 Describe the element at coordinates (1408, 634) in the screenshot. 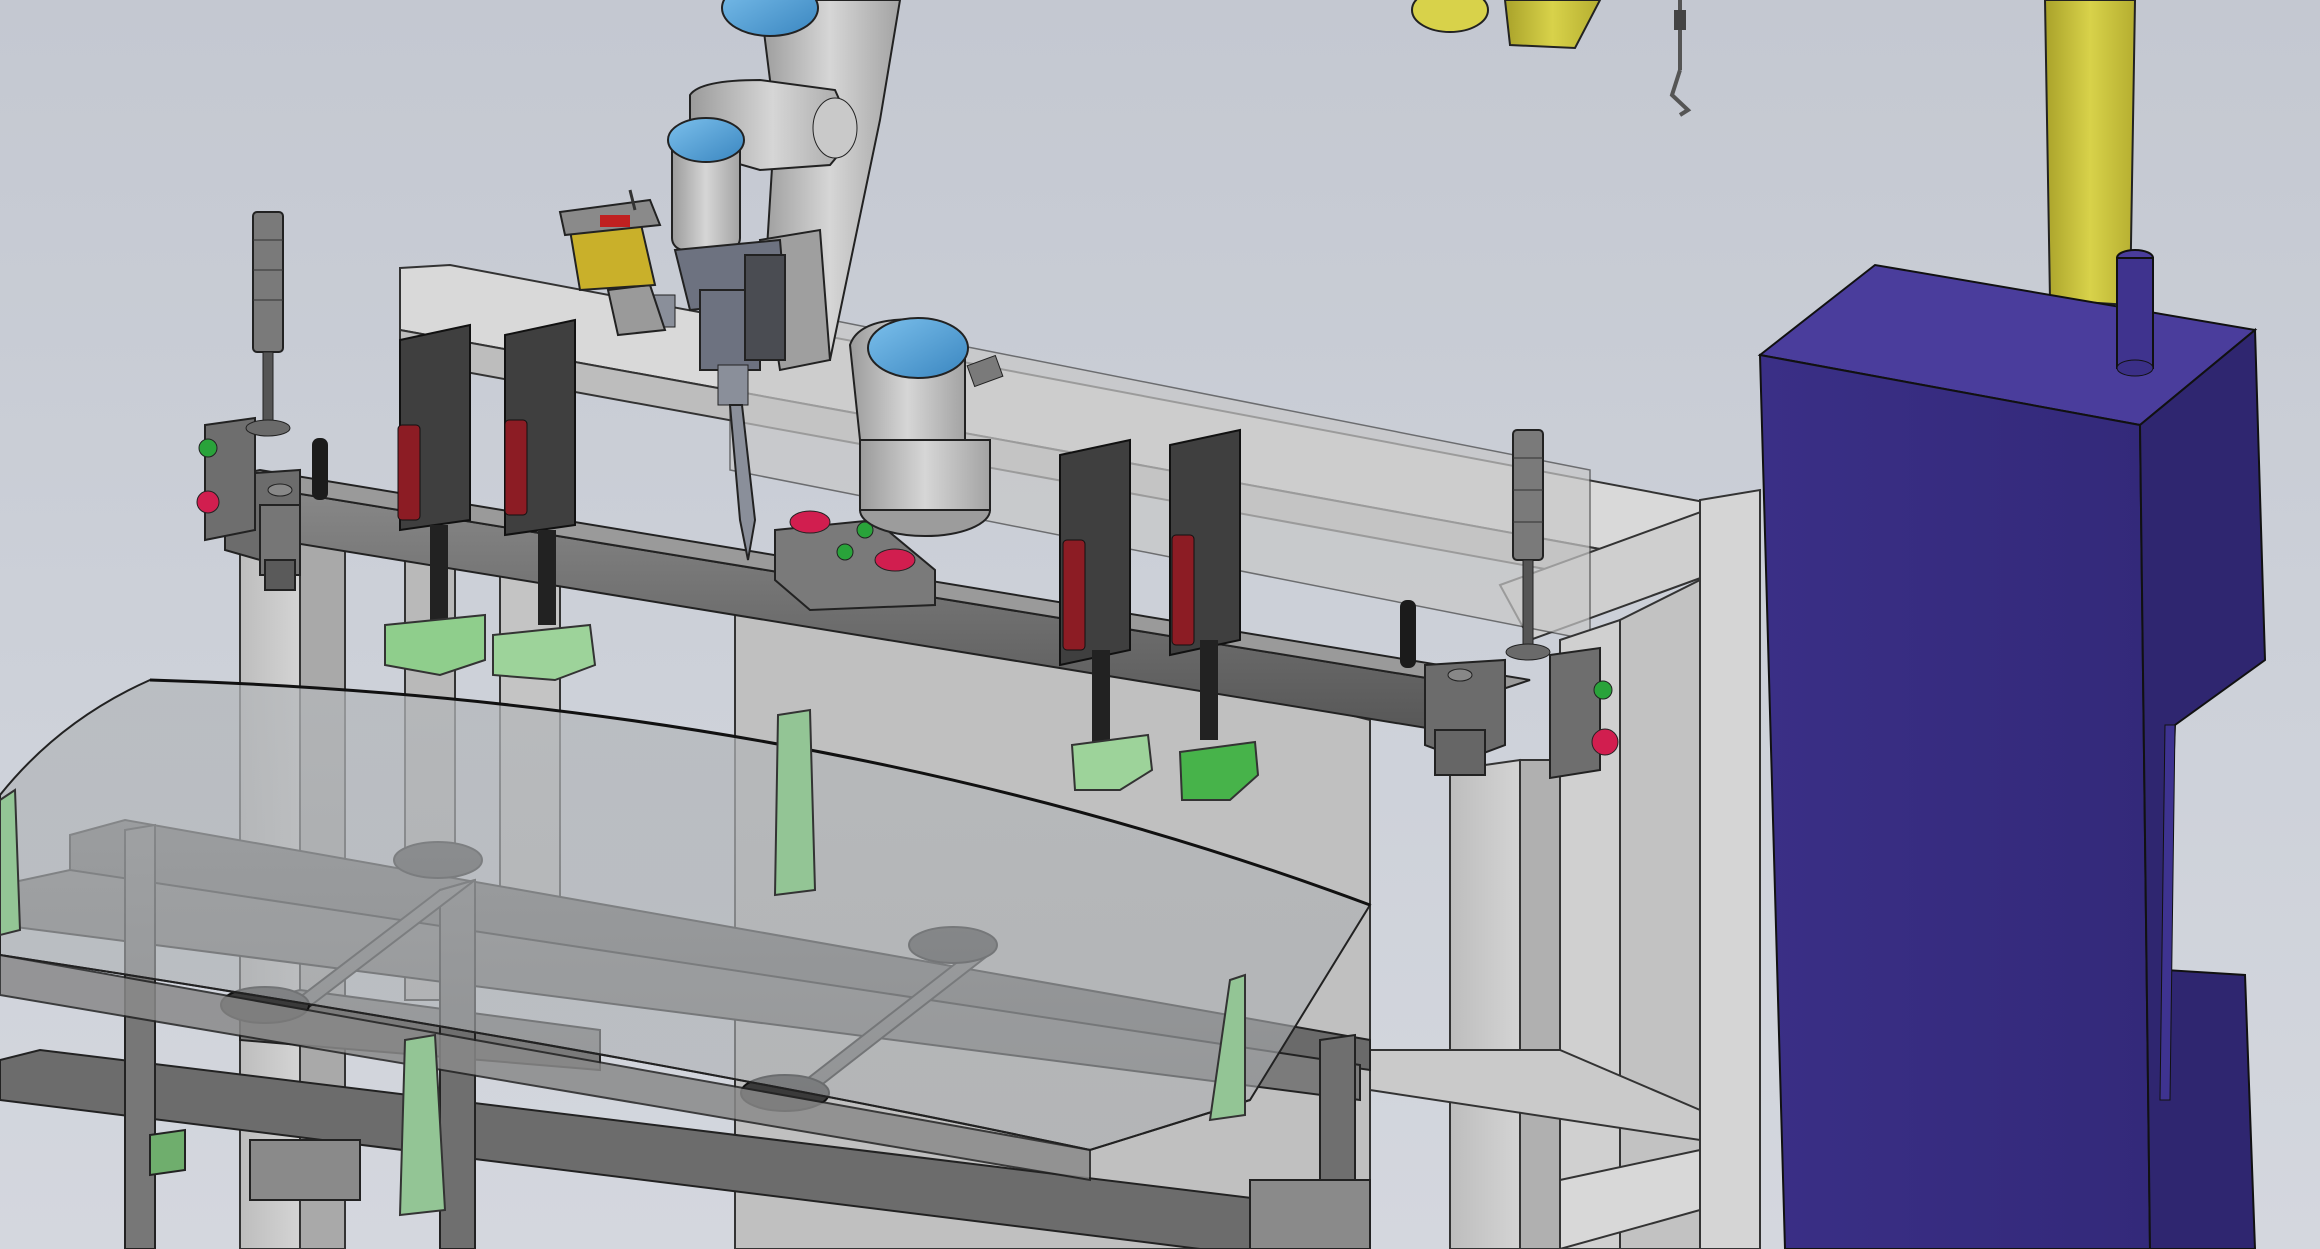

I see `black-handle-right` at that location.